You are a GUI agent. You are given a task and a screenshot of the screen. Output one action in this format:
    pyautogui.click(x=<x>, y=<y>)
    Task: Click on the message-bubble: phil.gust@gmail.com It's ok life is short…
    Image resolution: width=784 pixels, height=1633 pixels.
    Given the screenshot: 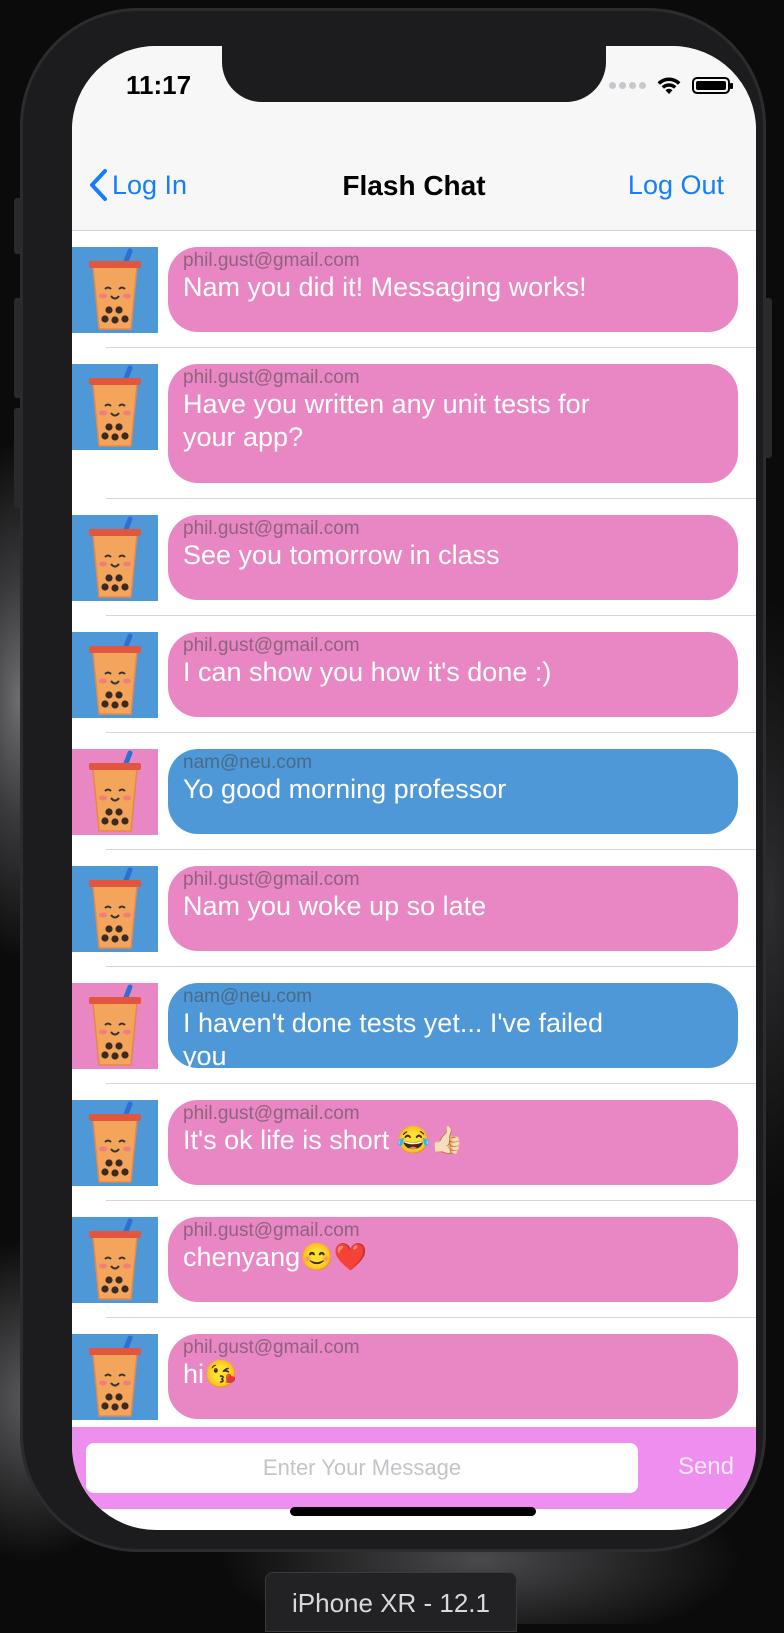 What is the action you would take?
    pyautogui.click(x=453, y=1142)
    